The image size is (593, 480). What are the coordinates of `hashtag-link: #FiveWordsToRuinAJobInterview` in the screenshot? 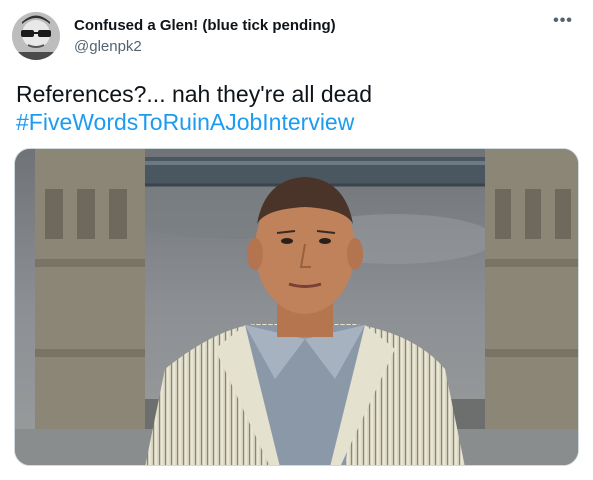 It's located at (194, 122).